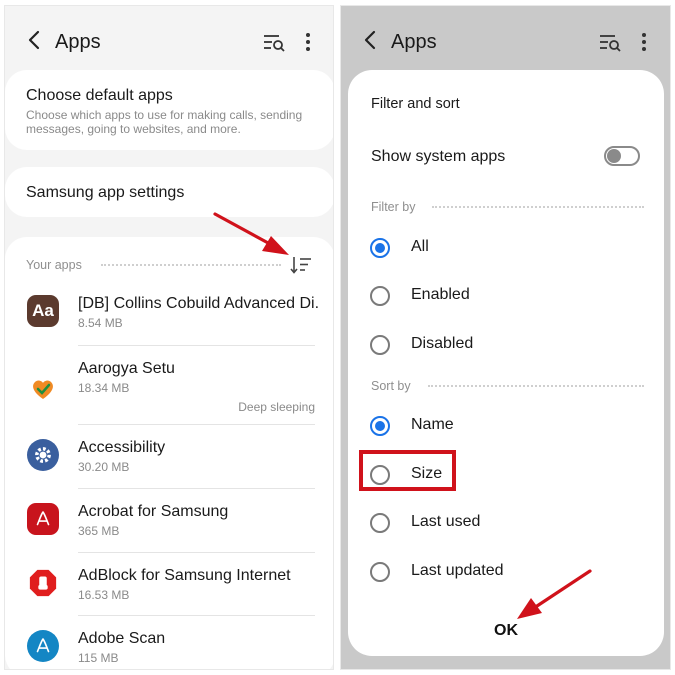 The image size is (675, 675). I want to click on sort-option-name: Name, so click(506, 426).